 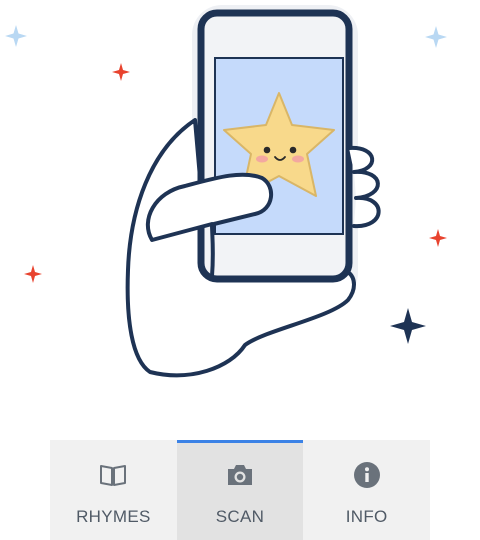 What do you see at coordinates (240, 475) in the screenshot?
I see `camera-icon` at bounding box center [240, 475].